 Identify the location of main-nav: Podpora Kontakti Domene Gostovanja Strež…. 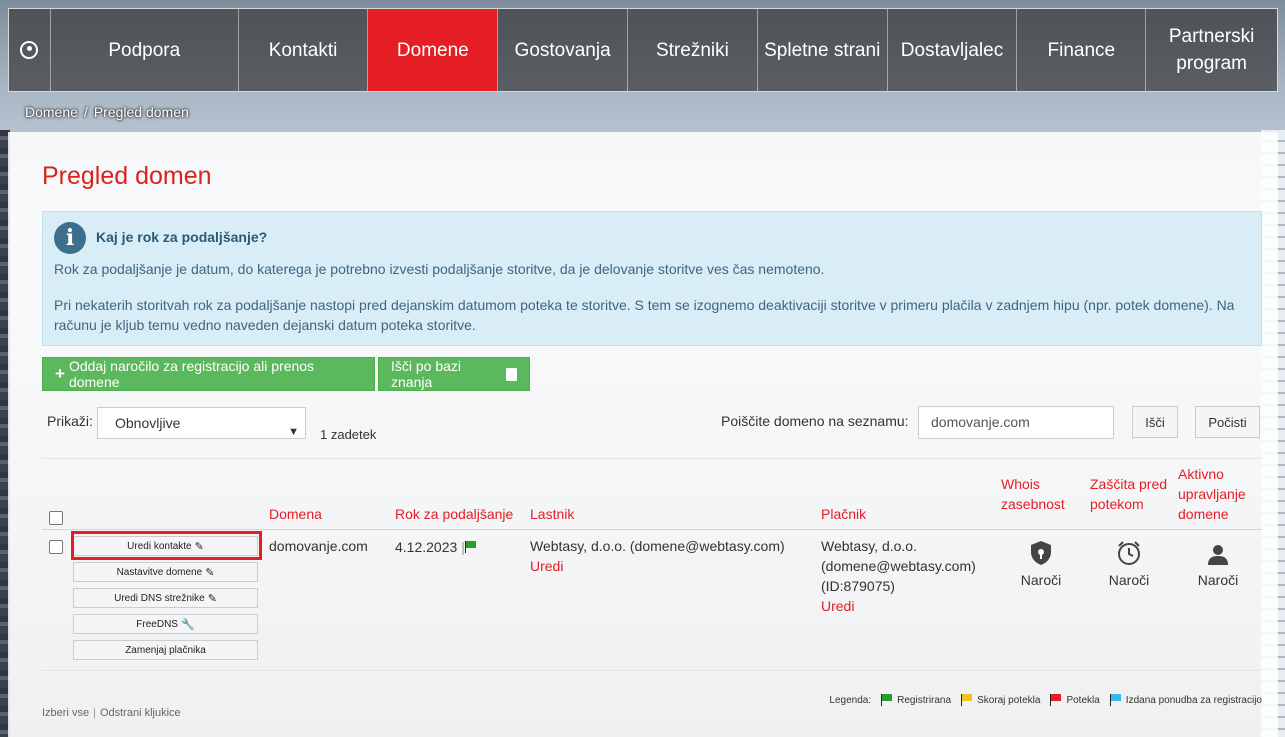
(643, 50).